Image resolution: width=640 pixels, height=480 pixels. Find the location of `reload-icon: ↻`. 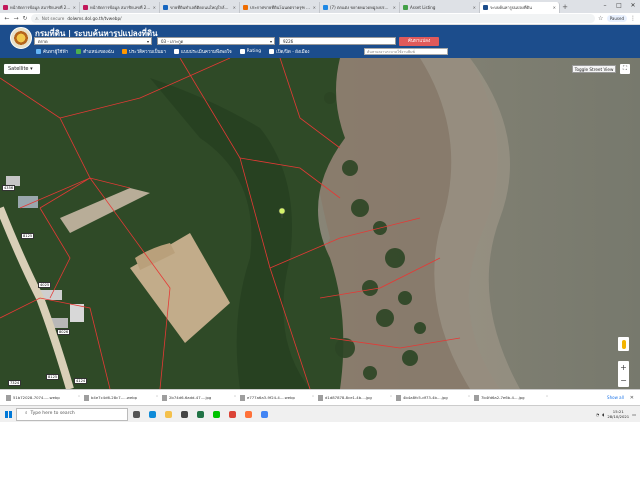

reload-icon: ↻ is located at coordinates (25, 18).